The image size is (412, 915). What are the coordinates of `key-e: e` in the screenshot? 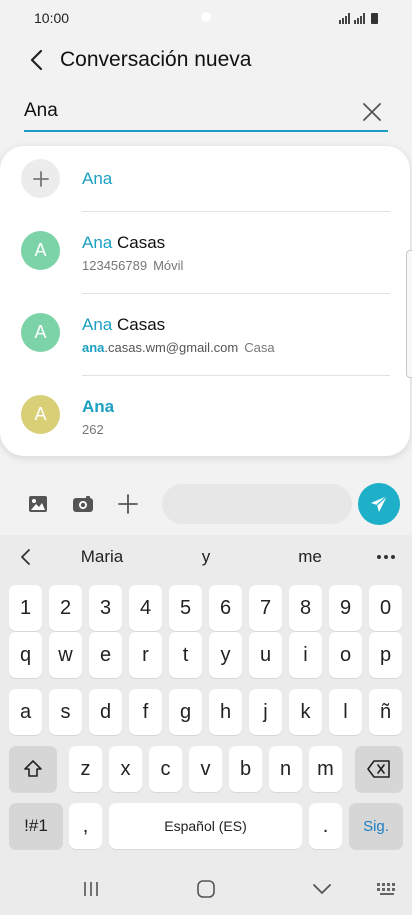 It's located at (105, 655).